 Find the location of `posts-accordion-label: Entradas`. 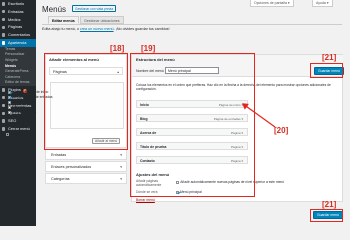

posts-accordion-label: Entradas is located at coordinates (59, 155).